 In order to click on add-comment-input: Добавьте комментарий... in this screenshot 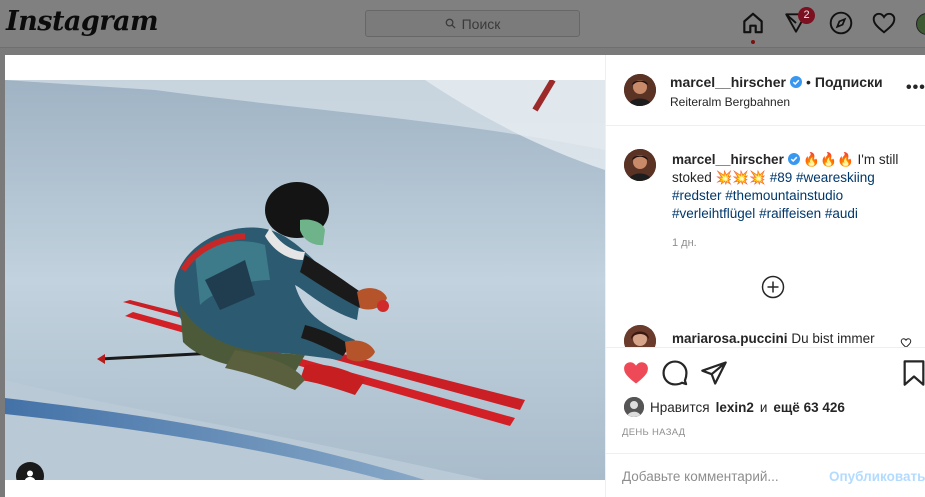, I will do `click(700, 476)`.